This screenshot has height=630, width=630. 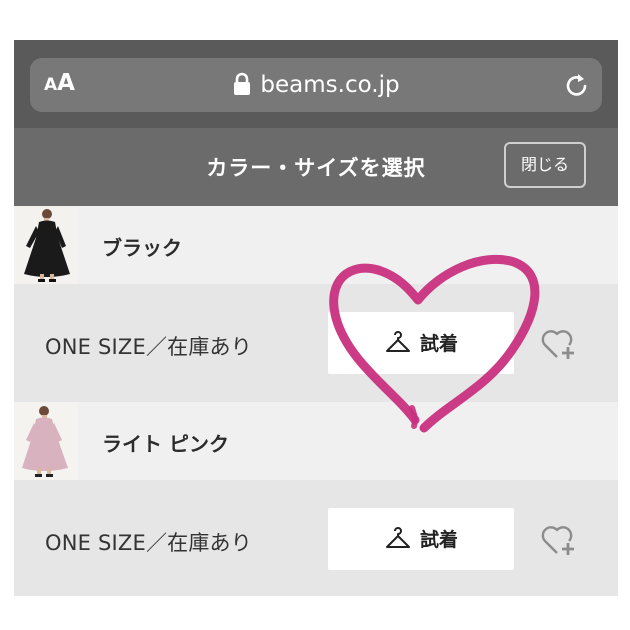 I want to click on reload-icon, so click(x=577, y=85).